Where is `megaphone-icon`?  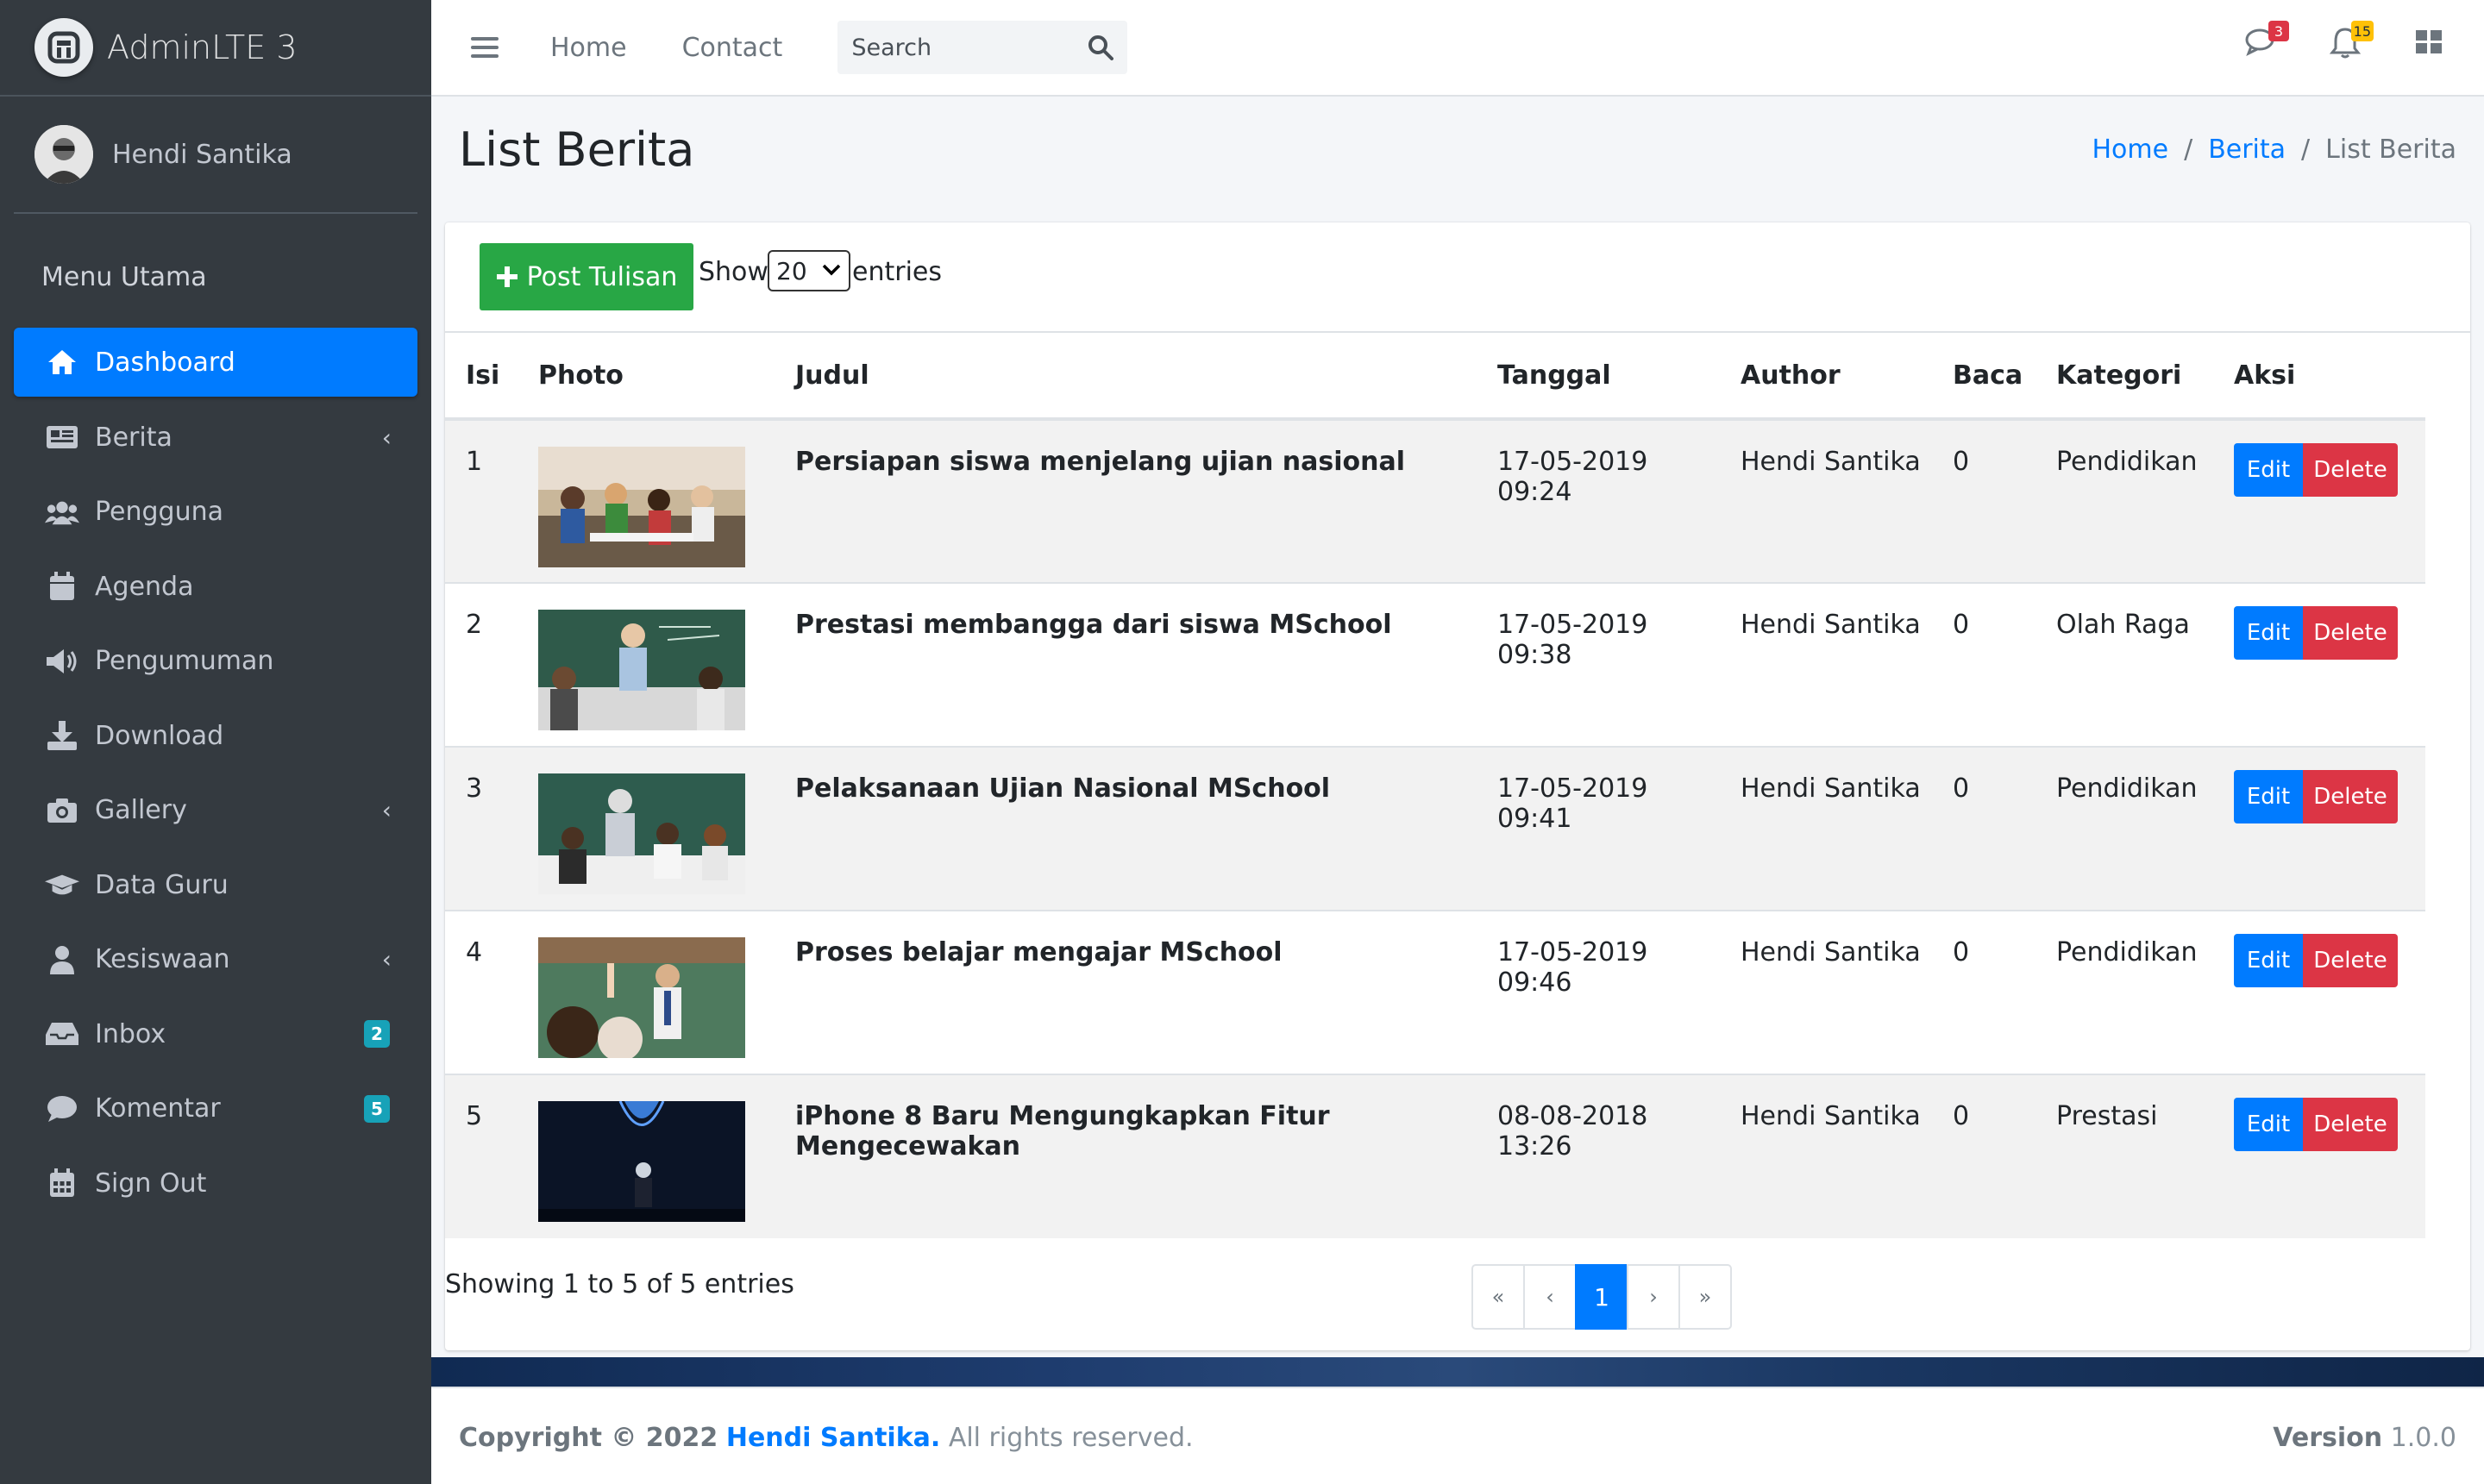 megaphone-icon is located at coordinates (62, 661).